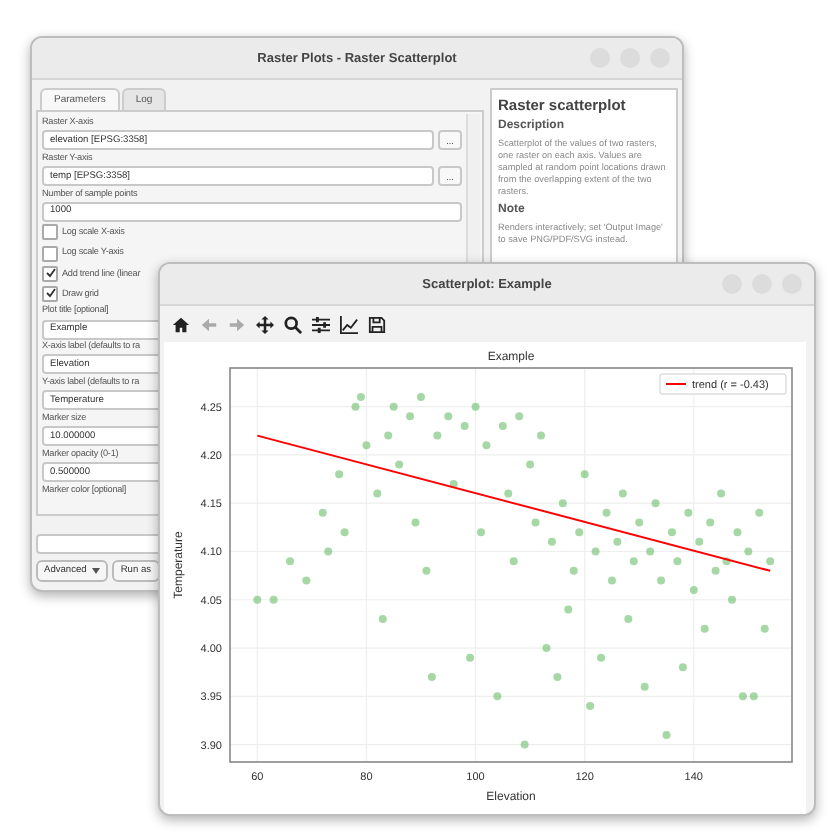  I want to click on chart-legend, so click(723, 384).